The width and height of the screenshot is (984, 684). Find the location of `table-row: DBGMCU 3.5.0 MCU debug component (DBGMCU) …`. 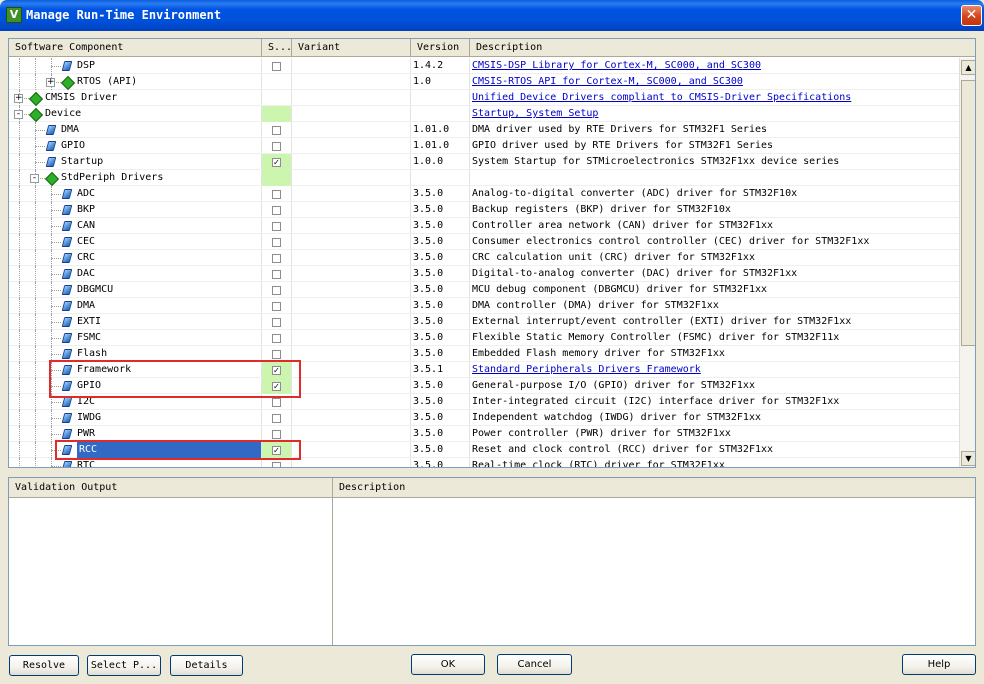

table-row: DBGMCU 3.5.0 MCU debug component (DBGMCU) … is located at coordinates (484, 290).